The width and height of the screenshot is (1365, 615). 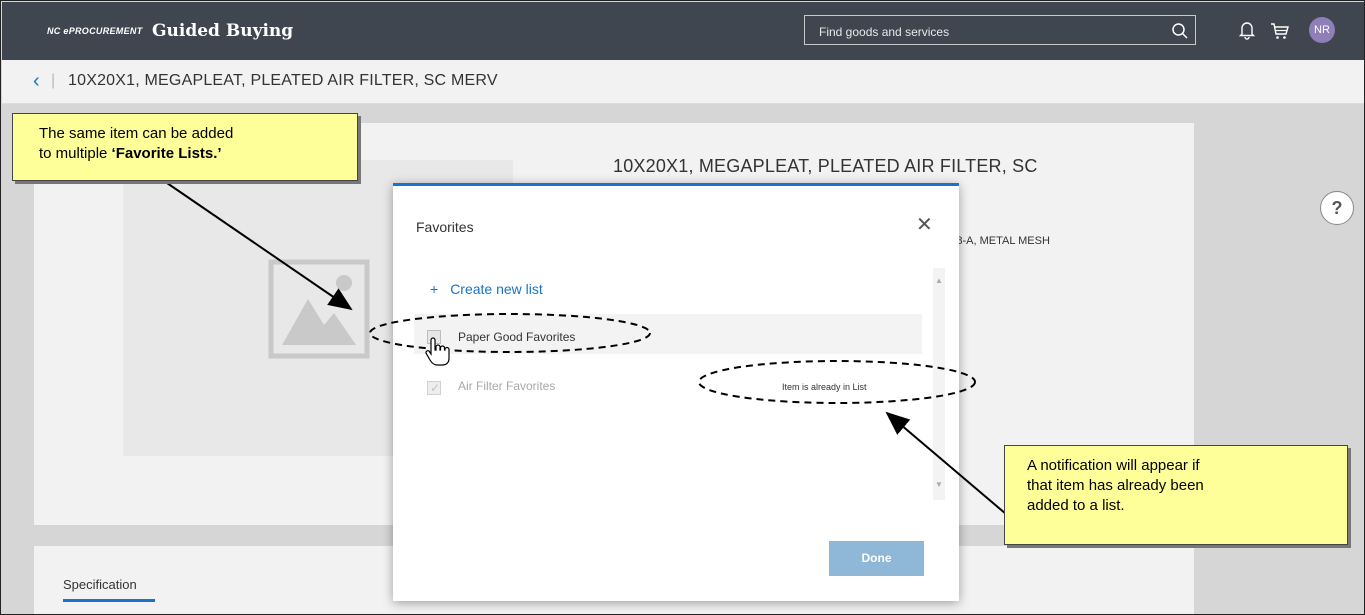 I want to click on avatar: NR, so click(x=1322, y=30).